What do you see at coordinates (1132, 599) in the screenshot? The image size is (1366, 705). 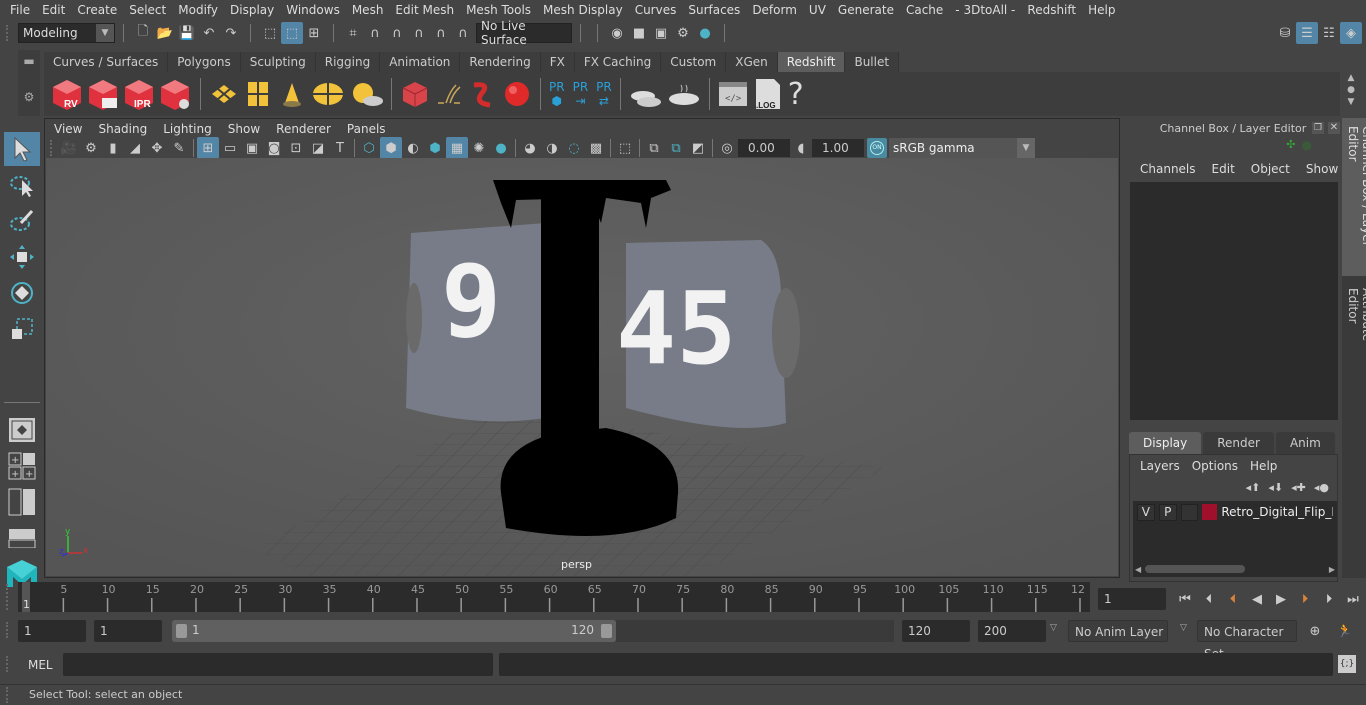 I see `current-frame-field: 1` at bounding box center [1132, 599].